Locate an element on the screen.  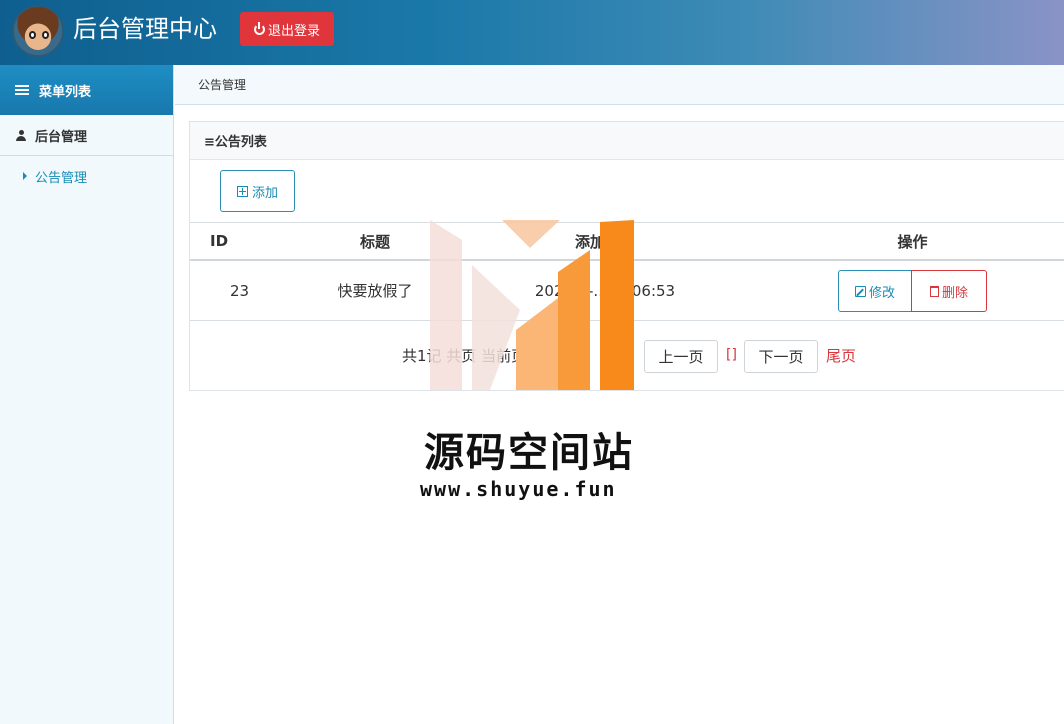
delete-label: 删除 is located at coordinates (954, 293).